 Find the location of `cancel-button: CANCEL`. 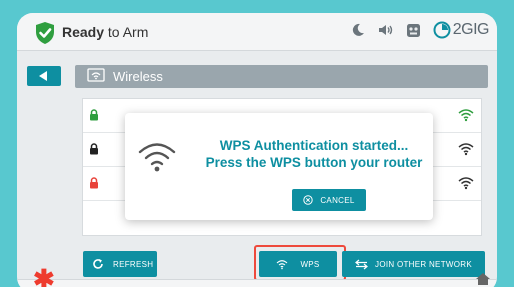

cancel-button: CANCEL is located at coordinates (329, 200).